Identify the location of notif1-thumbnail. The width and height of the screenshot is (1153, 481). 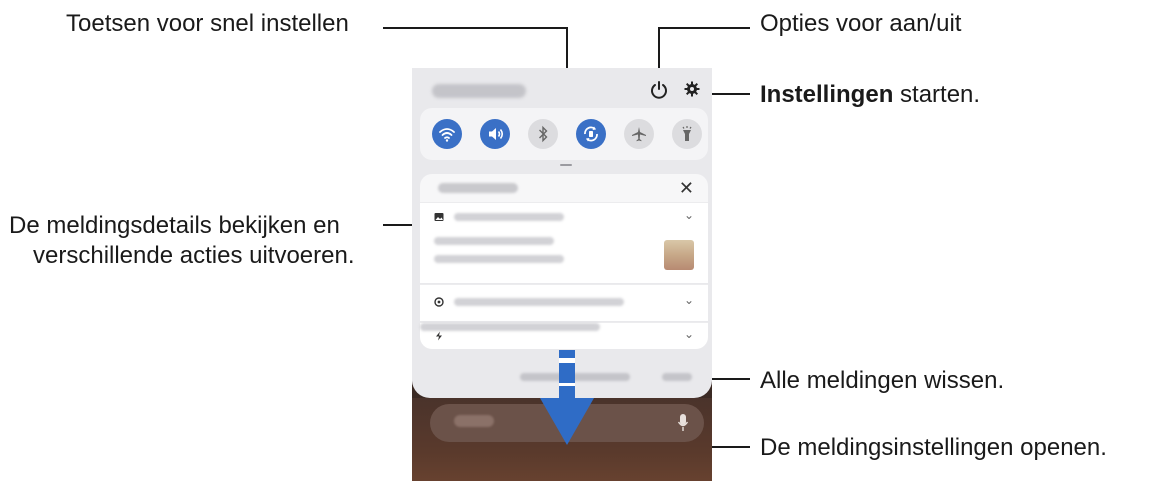
(679, 255).